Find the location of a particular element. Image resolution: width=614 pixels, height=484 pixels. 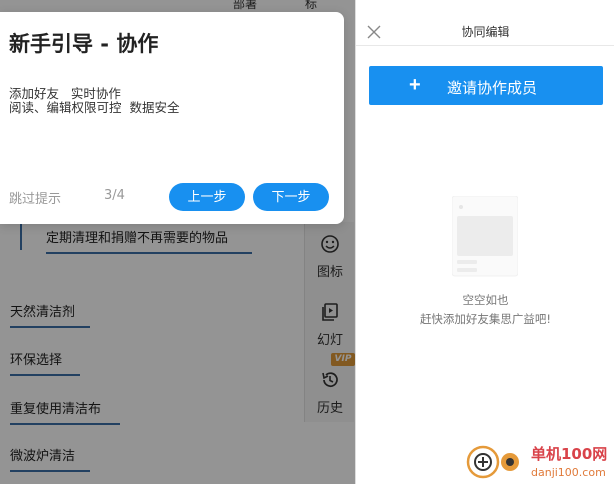

empty-state-illustration-icon is located at coordinates (485, 236).